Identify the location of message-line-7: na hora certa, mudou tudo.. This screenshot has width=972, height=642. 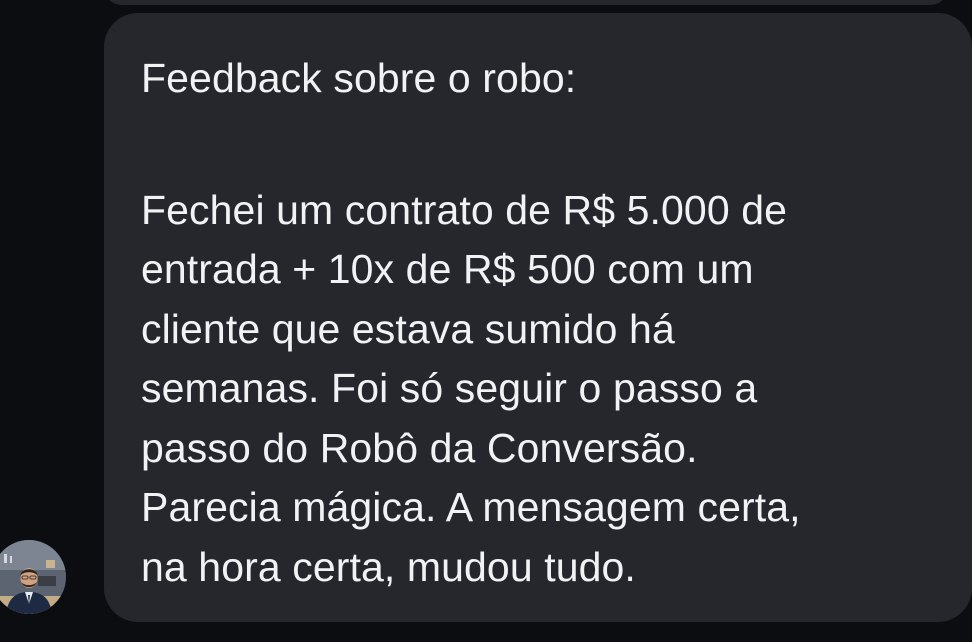
(388, 566).